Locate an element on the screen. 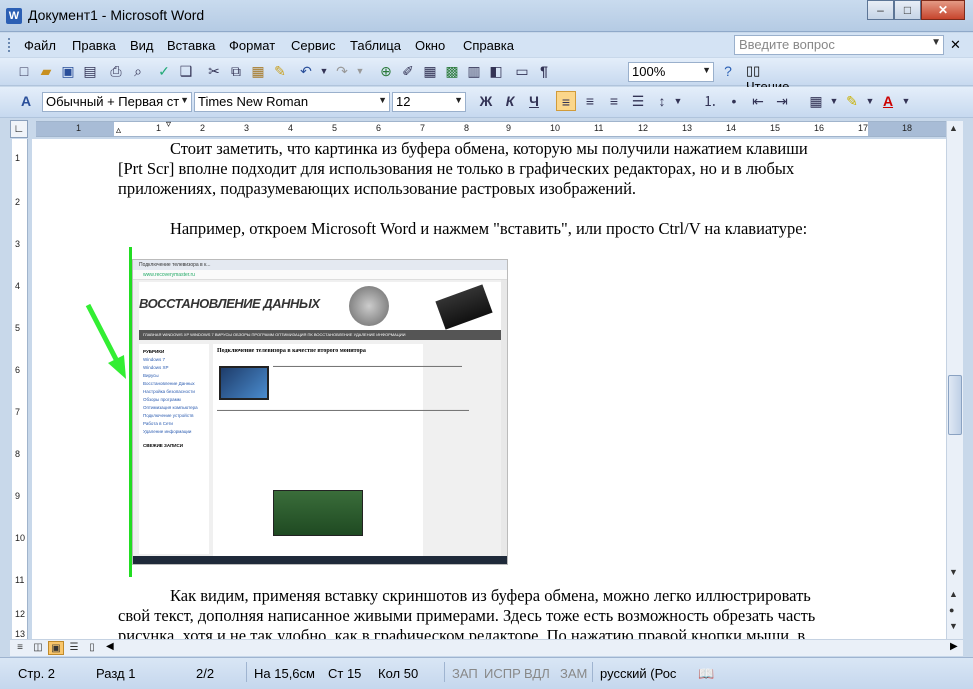 The height and width of the screenshot is (689, 973). scroll-right-icon: ▶ is located at coordinates (954, 646).